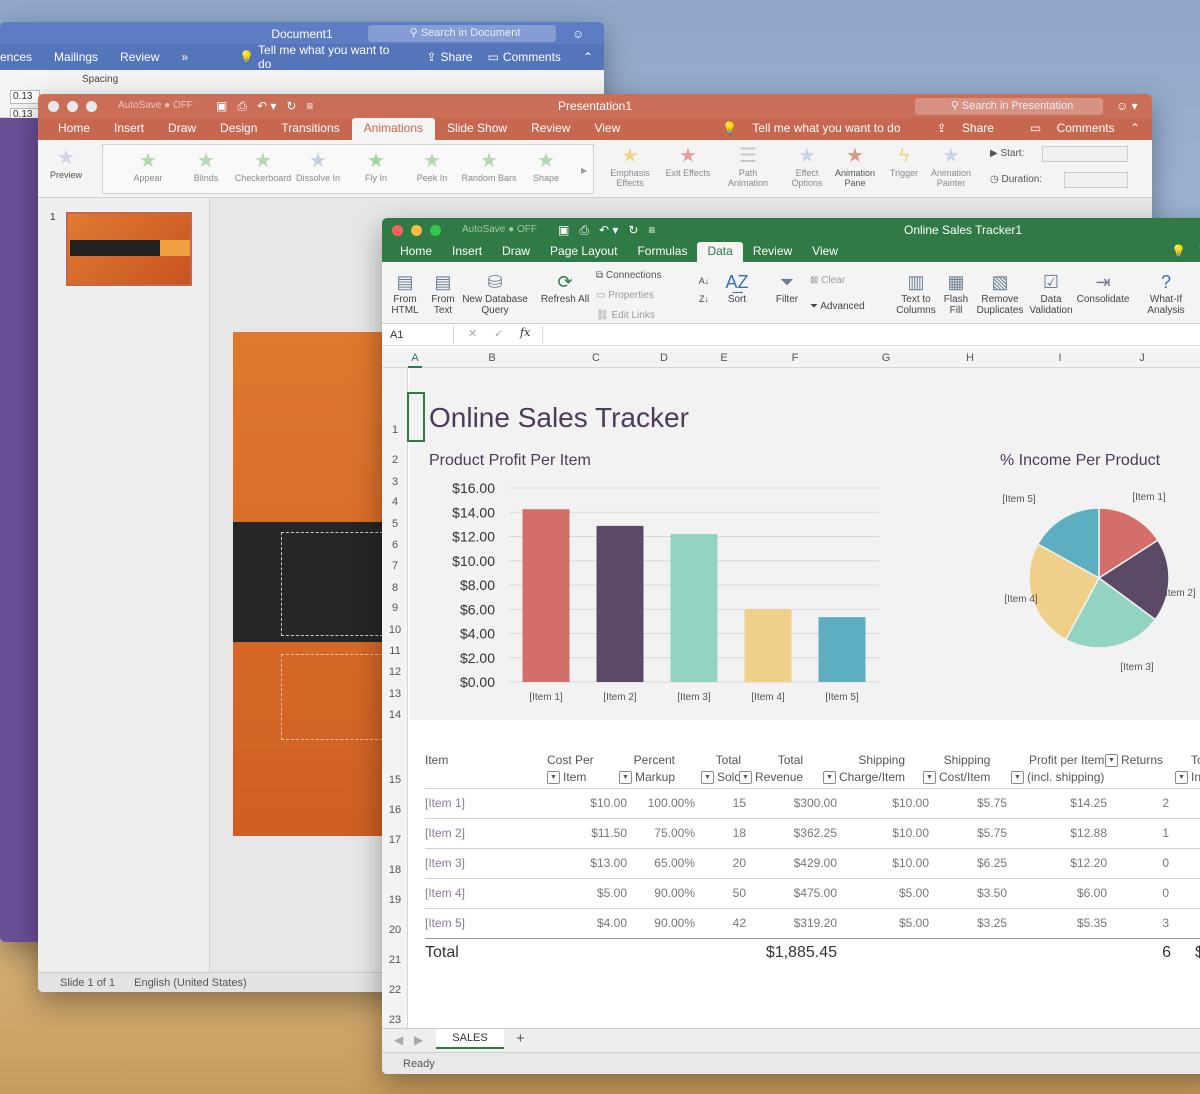 The image size is (1200, 1094). Describe the element at coordinates (499, 230) in the screenshot. I see `excel-autosave: AutoSave ● OFF` at that location.